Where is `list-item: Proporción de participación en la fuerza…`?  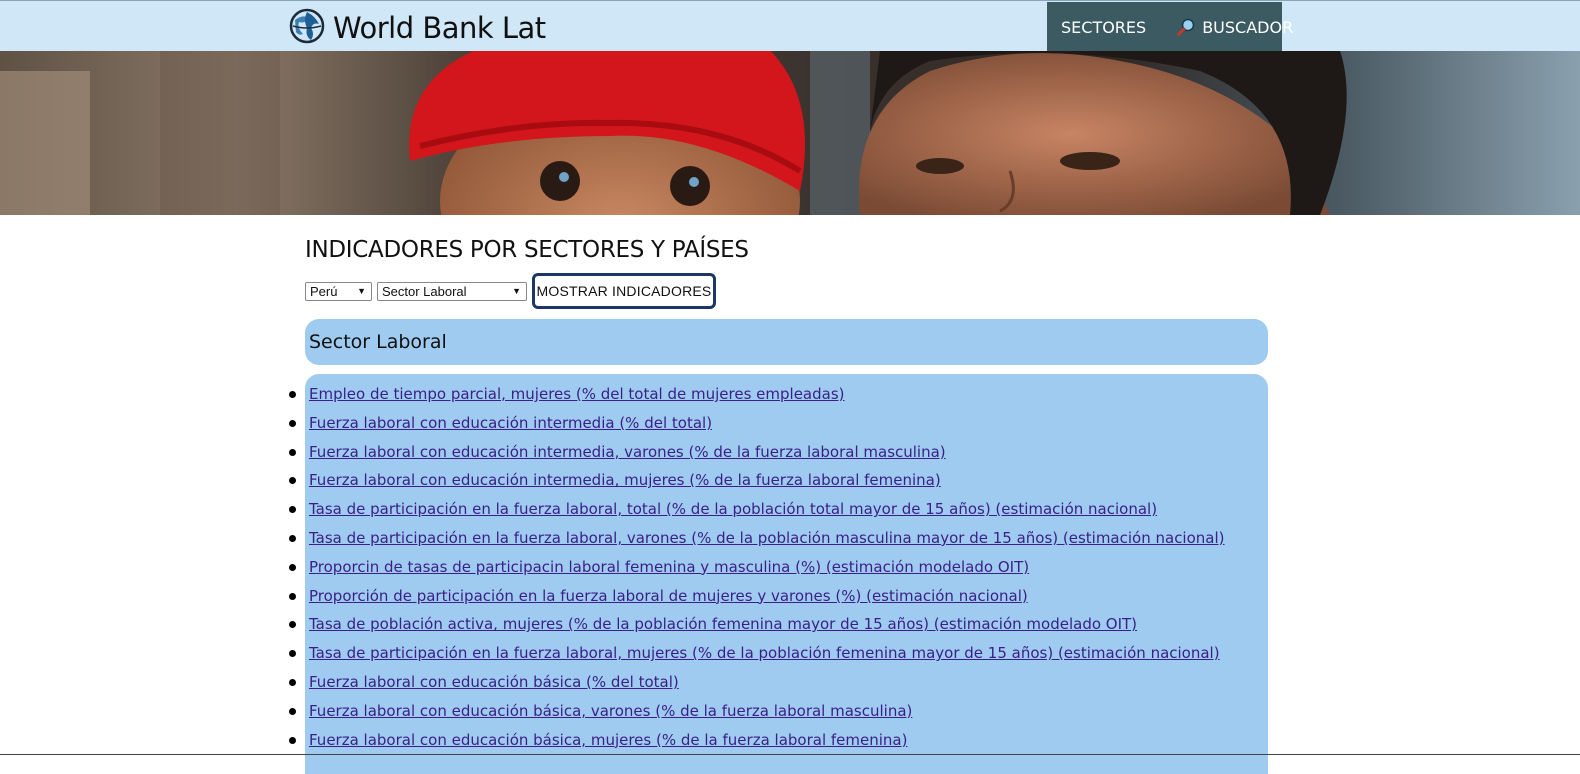
list-item: Proporción de participación en la fuerza… is located at coordinates (757, 596).